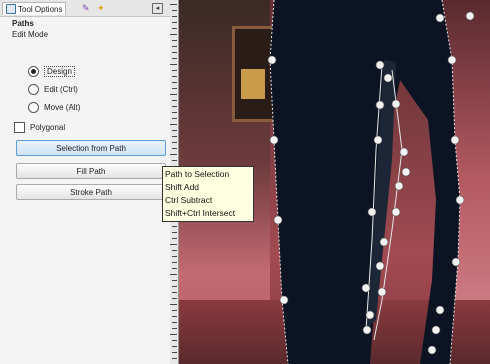  I want to click on mode-option-edit: Edit (Ctrl), so click(53, 89).